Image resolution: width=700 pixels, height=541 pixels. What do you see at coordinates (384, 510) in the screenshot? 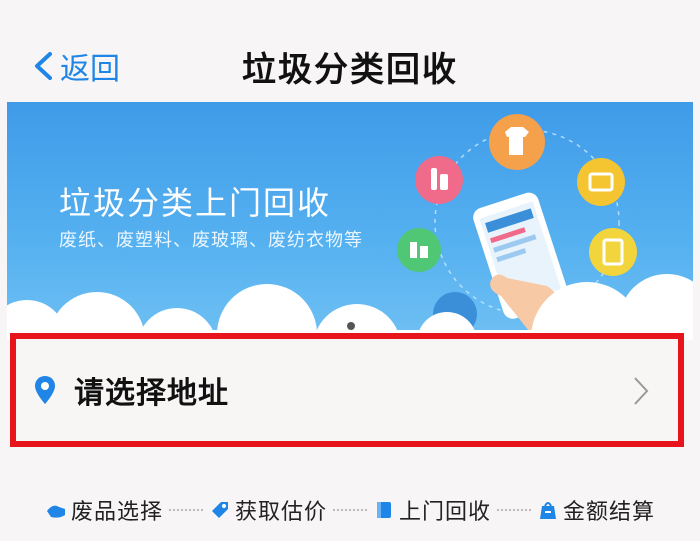
I see `box-icon` at bounding box center [384, 510].